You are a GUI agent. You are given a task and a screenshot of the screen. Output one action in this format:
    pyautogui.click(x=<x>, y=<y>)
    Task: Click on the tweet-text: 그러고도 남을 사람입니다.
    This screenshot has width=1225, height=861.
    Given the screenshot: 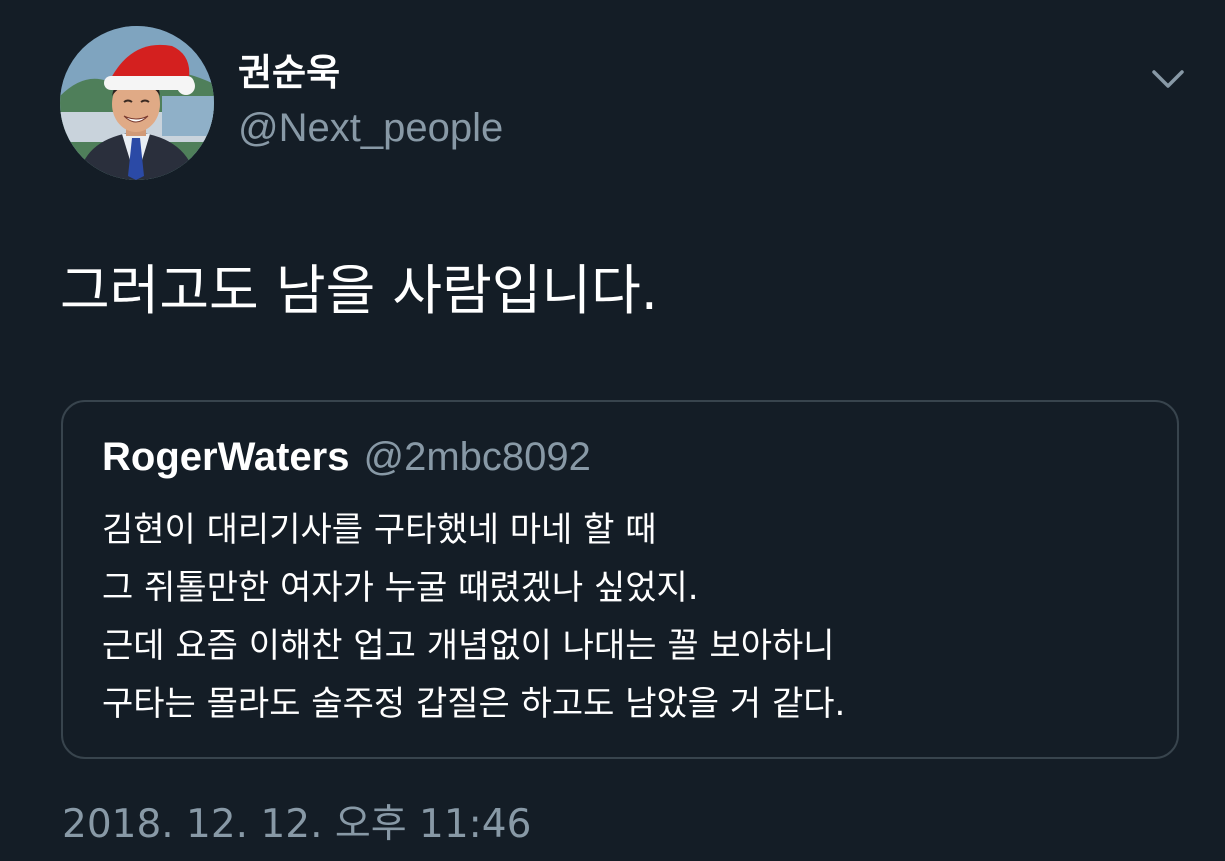 What is the action you would take?
    pyautogui.click(x=359, y=290)
    